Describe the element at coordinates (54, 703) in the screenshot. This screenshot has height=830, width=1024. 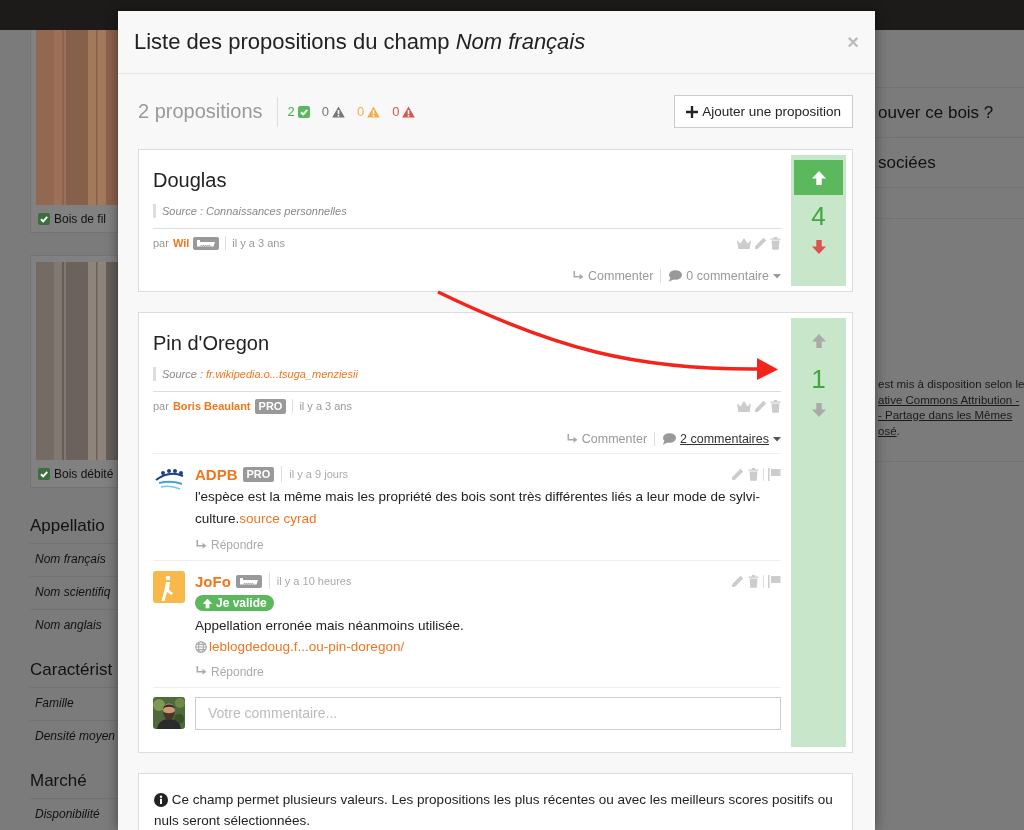
I see `field-label: Famille` at that location.